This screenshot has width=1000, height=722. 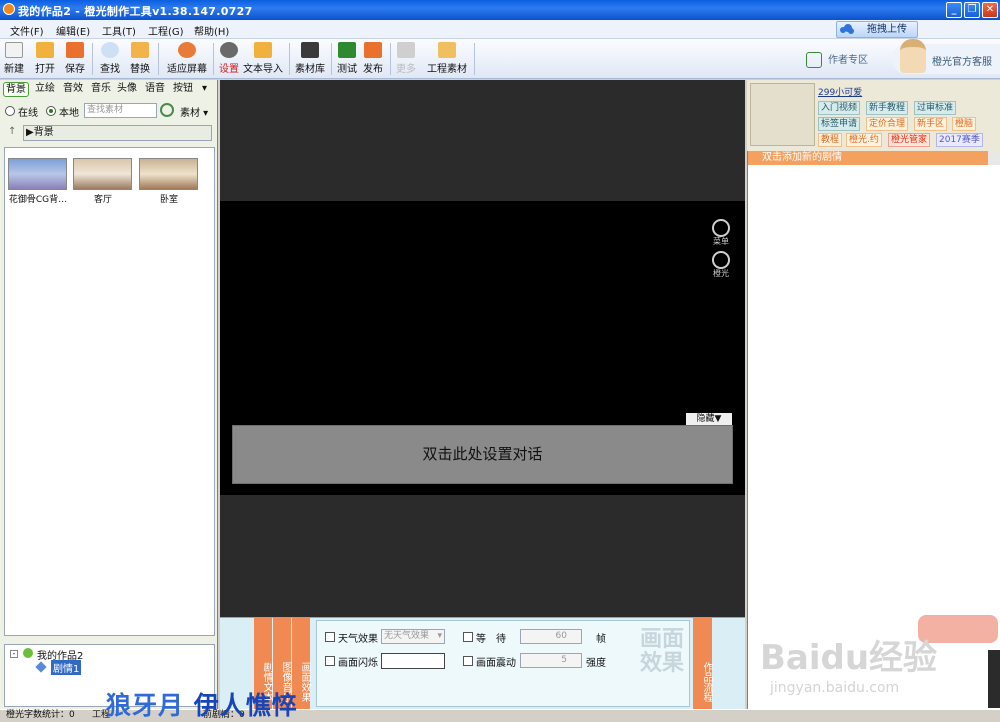 What do you see at coordinates (994, 158) in the screenshot?
I see `scrollbar-stub` at bounding box center [994, 158].